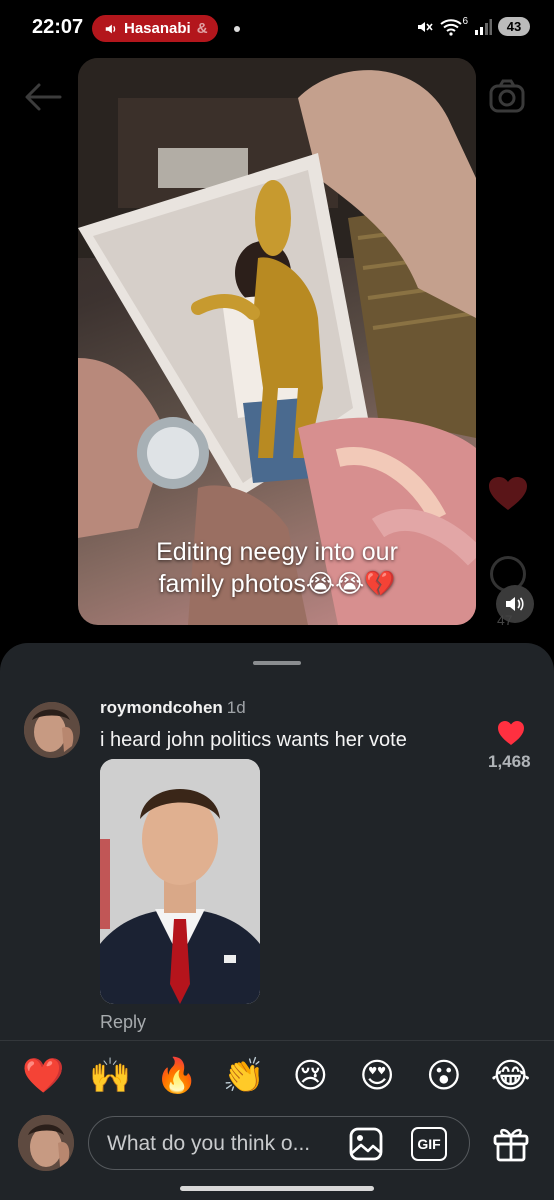 The width and height of the screenshot is (554, 1200). Describe the element at coordinates (508, 494) in the screenshot. I see `like-video-heart-icon` at that location.